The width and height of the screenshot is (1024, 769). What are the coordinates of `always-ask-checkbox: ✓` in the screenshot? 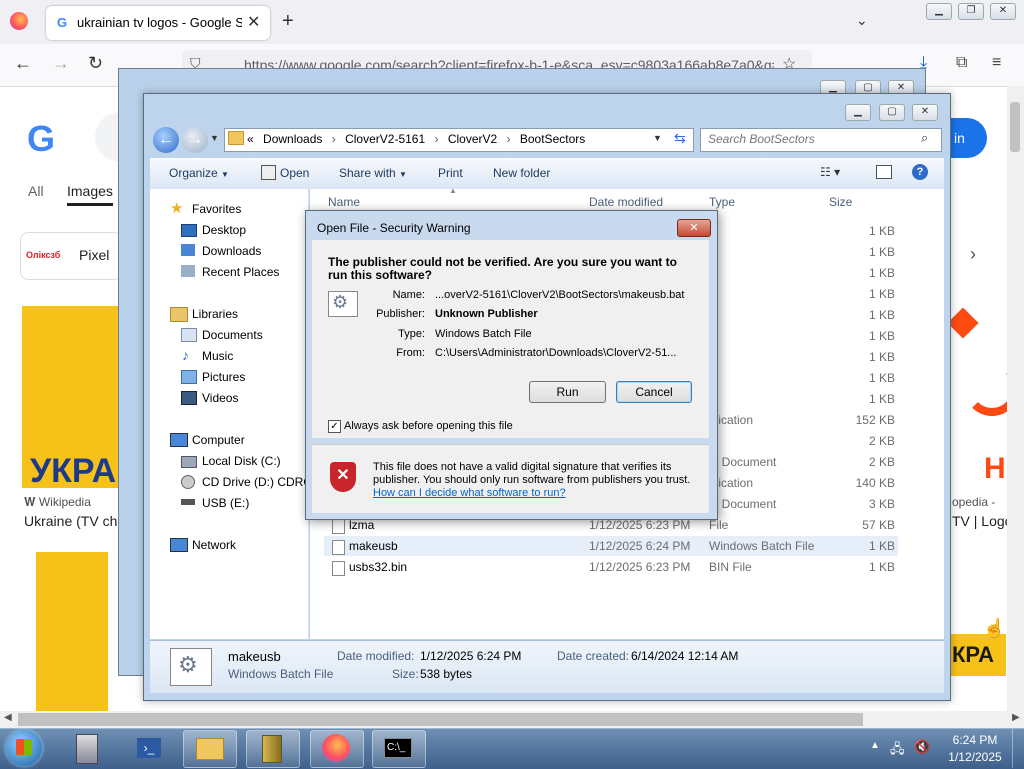 It's located at (334, 426).